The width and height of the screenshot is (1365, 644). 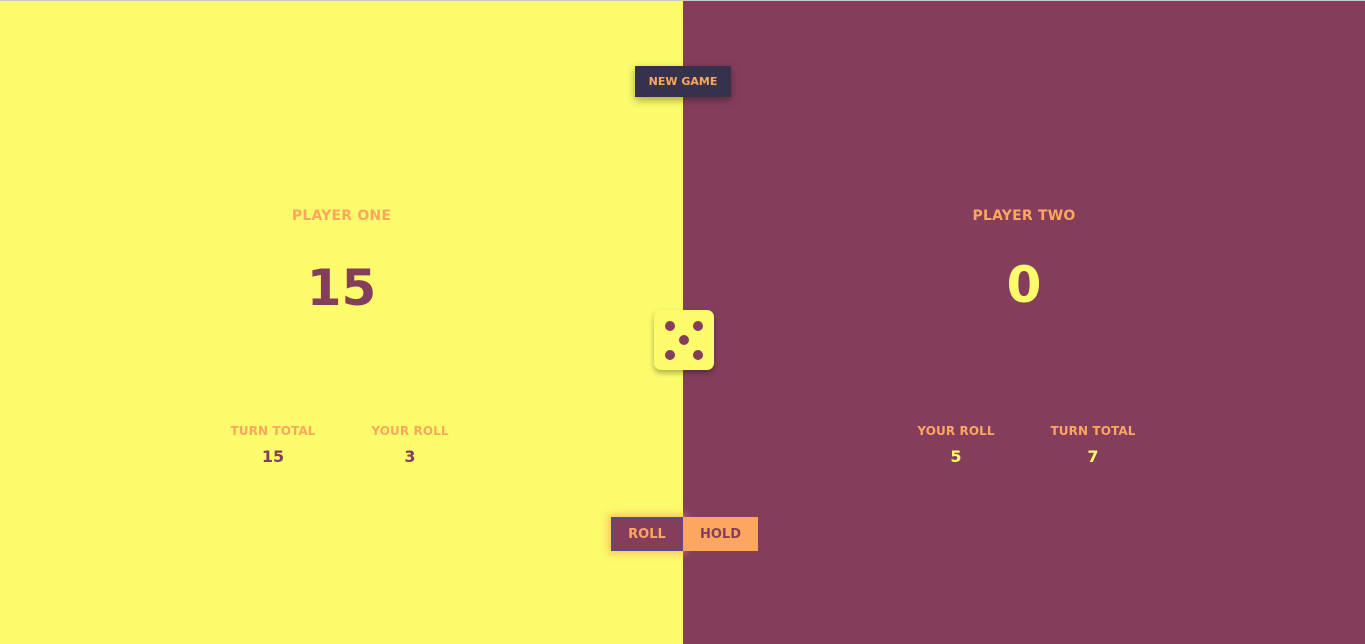 I want to click on player-one-turn-total: TURN TOTAL 15, so click(x=273, y=445).